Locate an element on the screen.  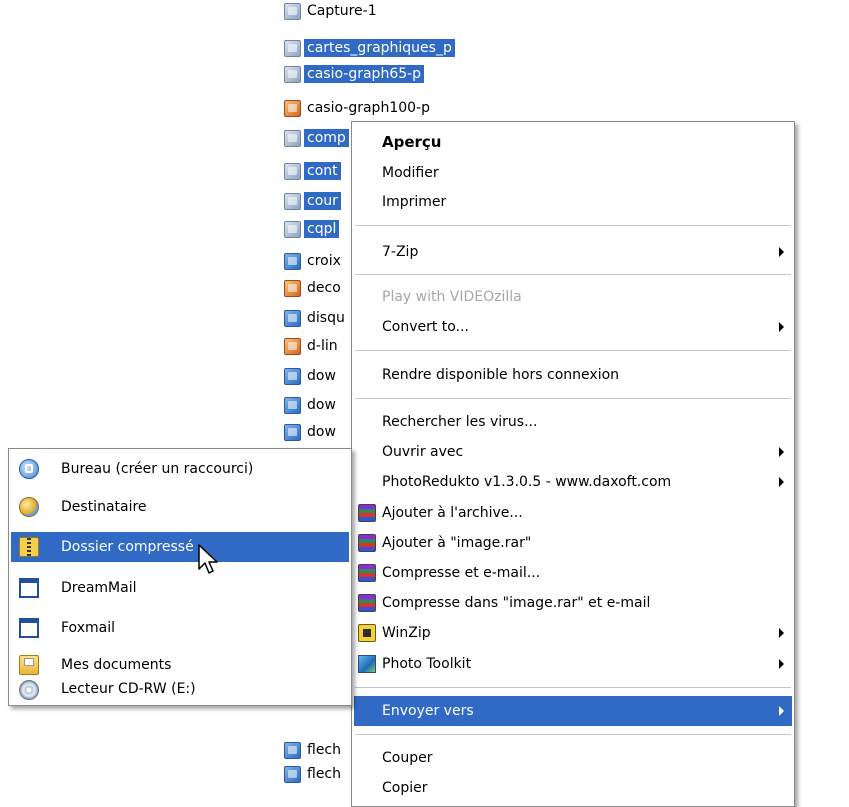
send-to-desktop: Bureau (créer un raccourci) is located at coordinates (180, 469).